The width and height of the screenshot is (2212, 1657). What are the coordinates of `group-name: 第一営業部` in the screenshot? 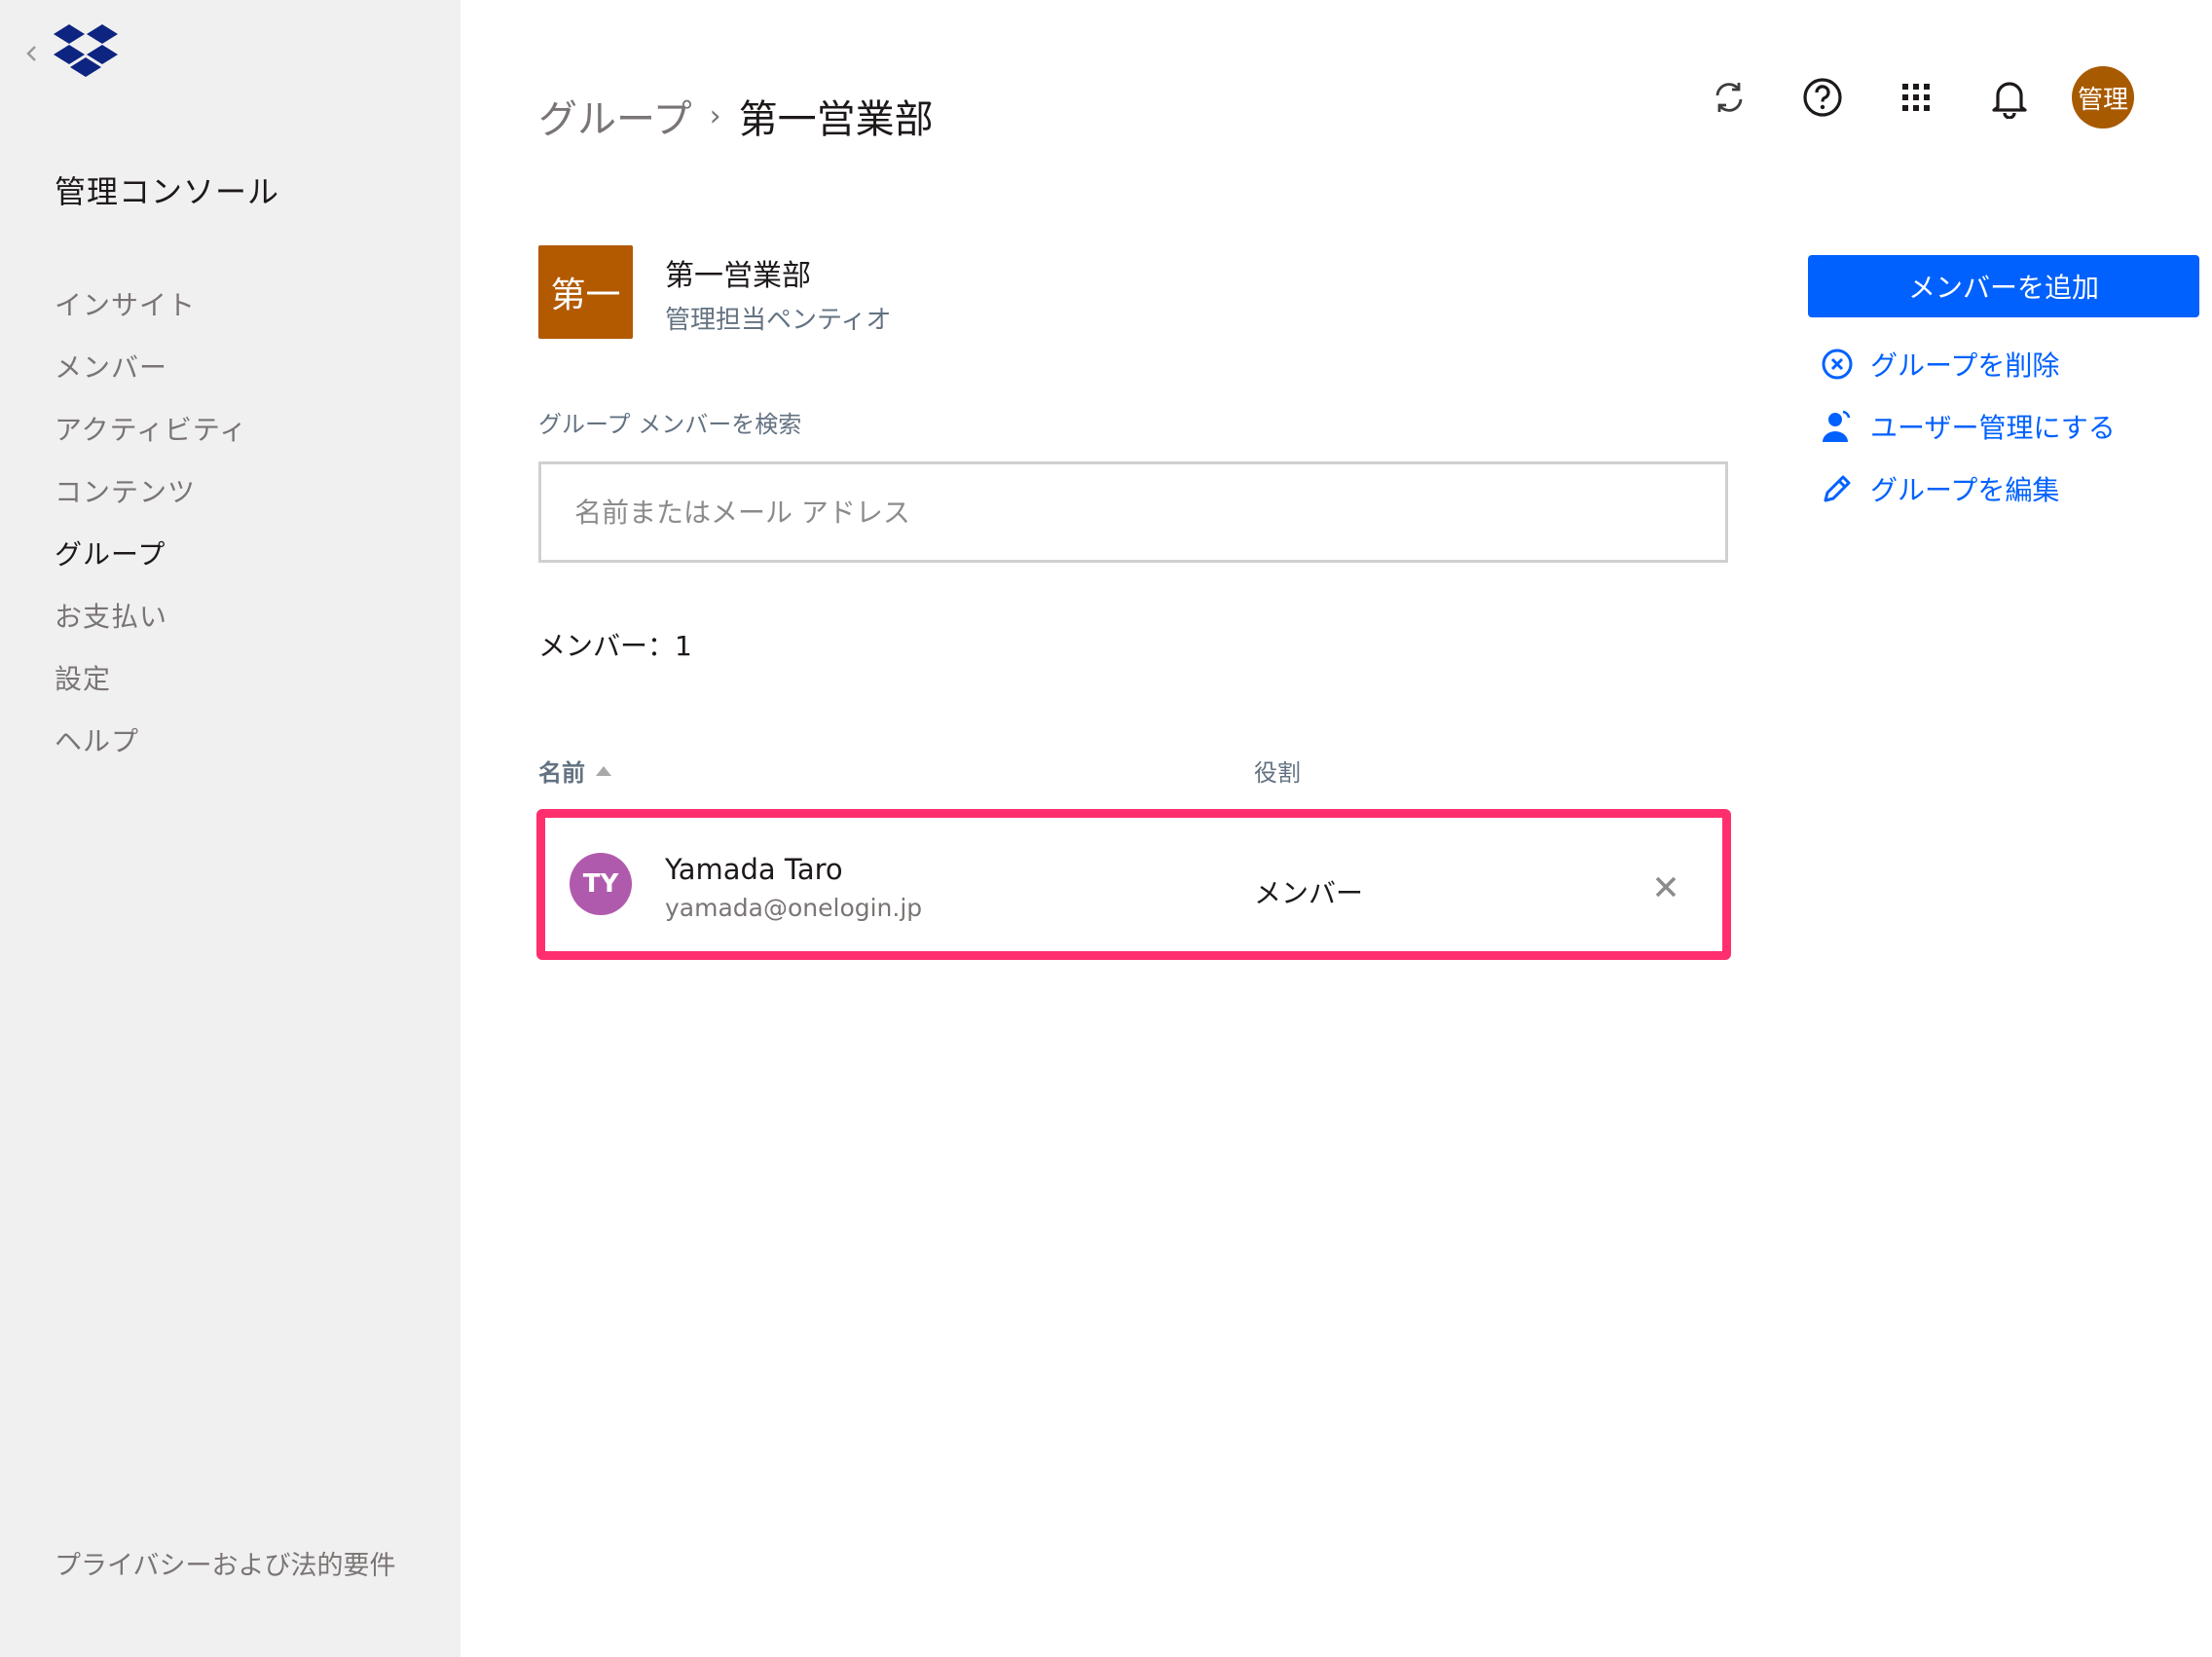 It's located at (738, 276).